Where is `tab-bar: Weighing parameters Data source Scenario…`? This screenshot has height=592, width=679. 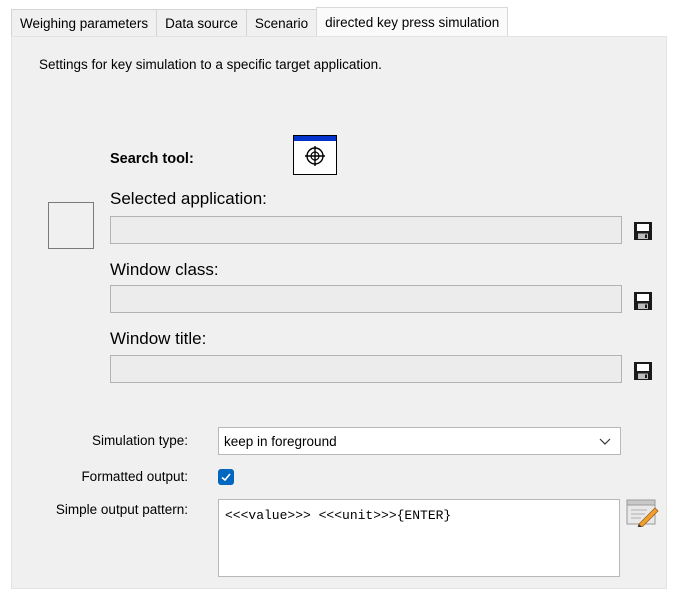 tab-bar: Weighing parameters Data source Scenario… is located at coordinates (260, 21).